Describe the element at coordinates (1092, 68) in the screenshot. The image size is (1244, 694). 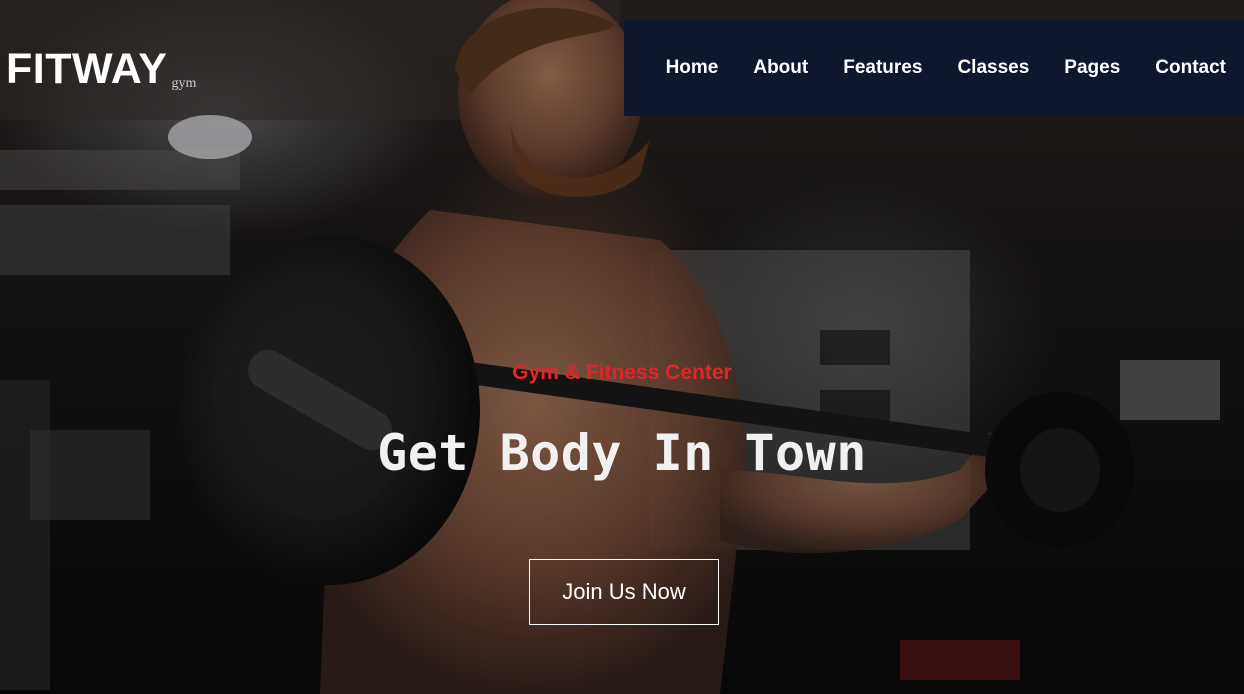
I see `nav-item-pages: Pages` at that location.